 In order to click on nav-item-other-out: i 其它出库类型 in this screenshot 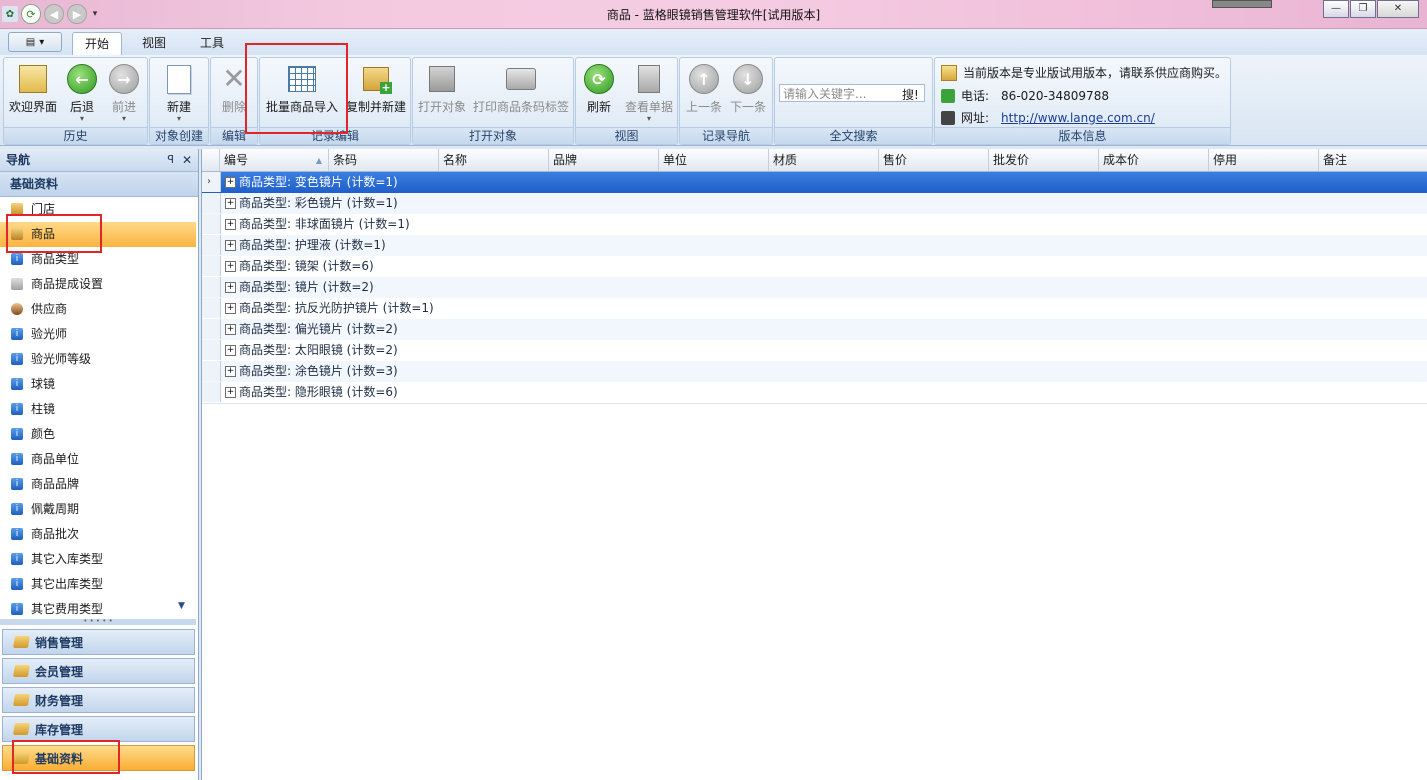, I will do `click(98, 584)`.